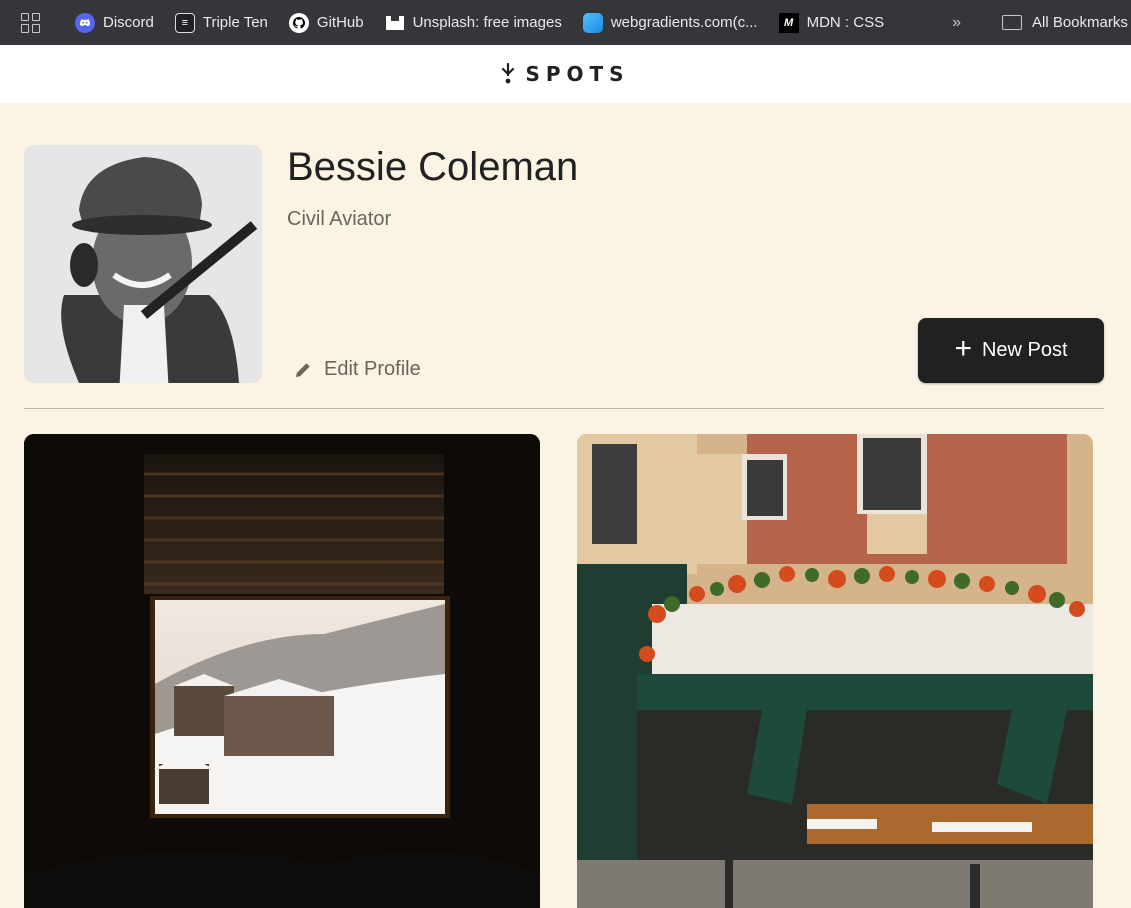 Image resolution: width=1131 pixels, height=908 pixels. What do you see at coordinates (395, 23) in the screenshot?
I see `unsplash-icon` at bounding box center [395, 23].